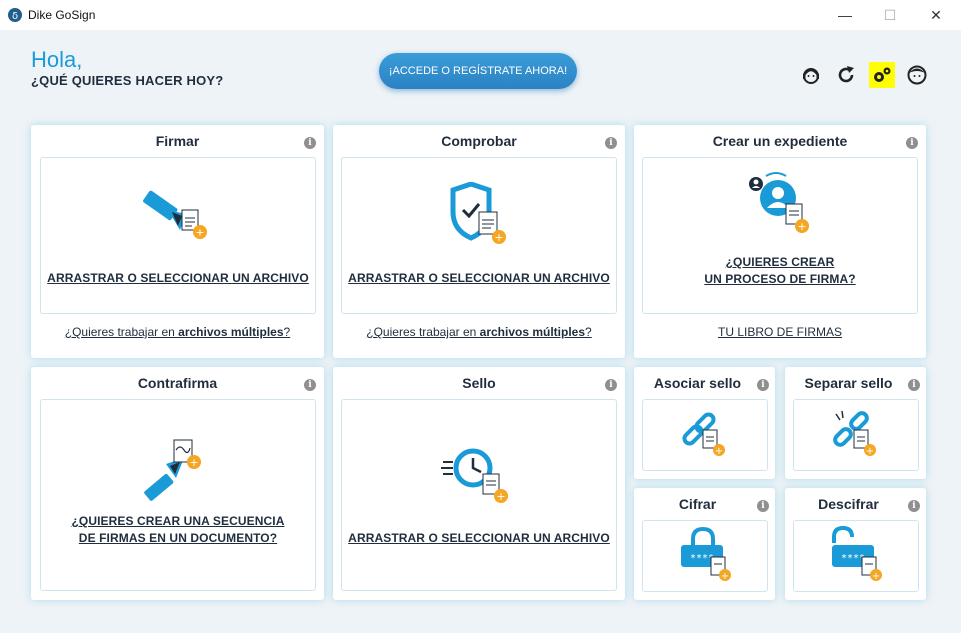 The image size is (961, 633). I want to click on drop-zone-sello: + ARRASTRAR O SELECCIONAR UN ARCHIVO, so click(479, 495).